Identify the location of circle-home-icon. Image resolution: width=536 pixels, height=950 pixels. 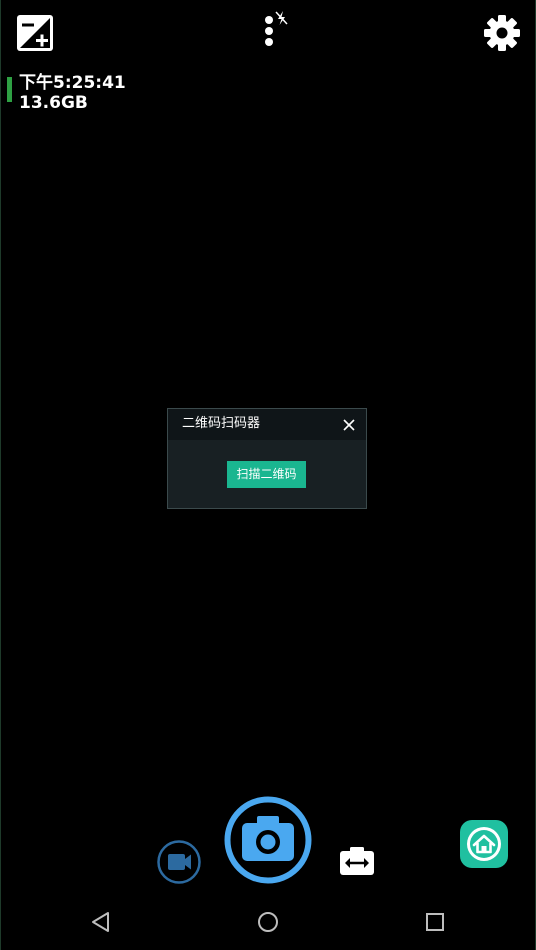
(268, 922).